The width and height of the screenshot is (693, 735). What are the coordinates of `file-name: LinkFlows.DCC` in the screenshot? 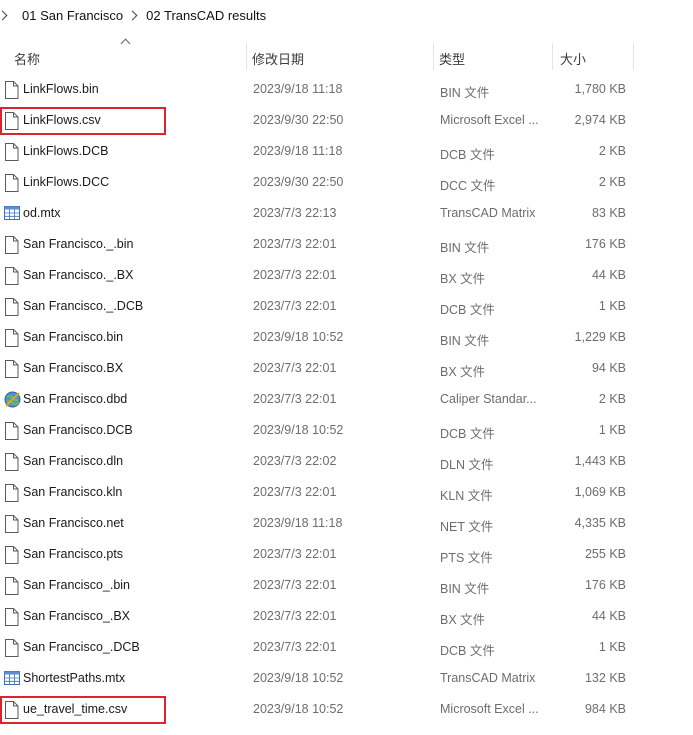 It's located at (66, 182).